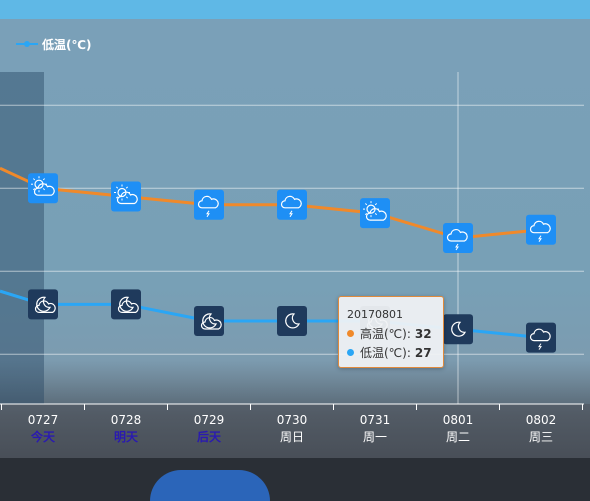 This screenshot has height=501, width=590. What do you see at coordinates (541, 429) in the screenshot?
I see `x-axis-label: 0802 周三` at bounding box center [541, 429].